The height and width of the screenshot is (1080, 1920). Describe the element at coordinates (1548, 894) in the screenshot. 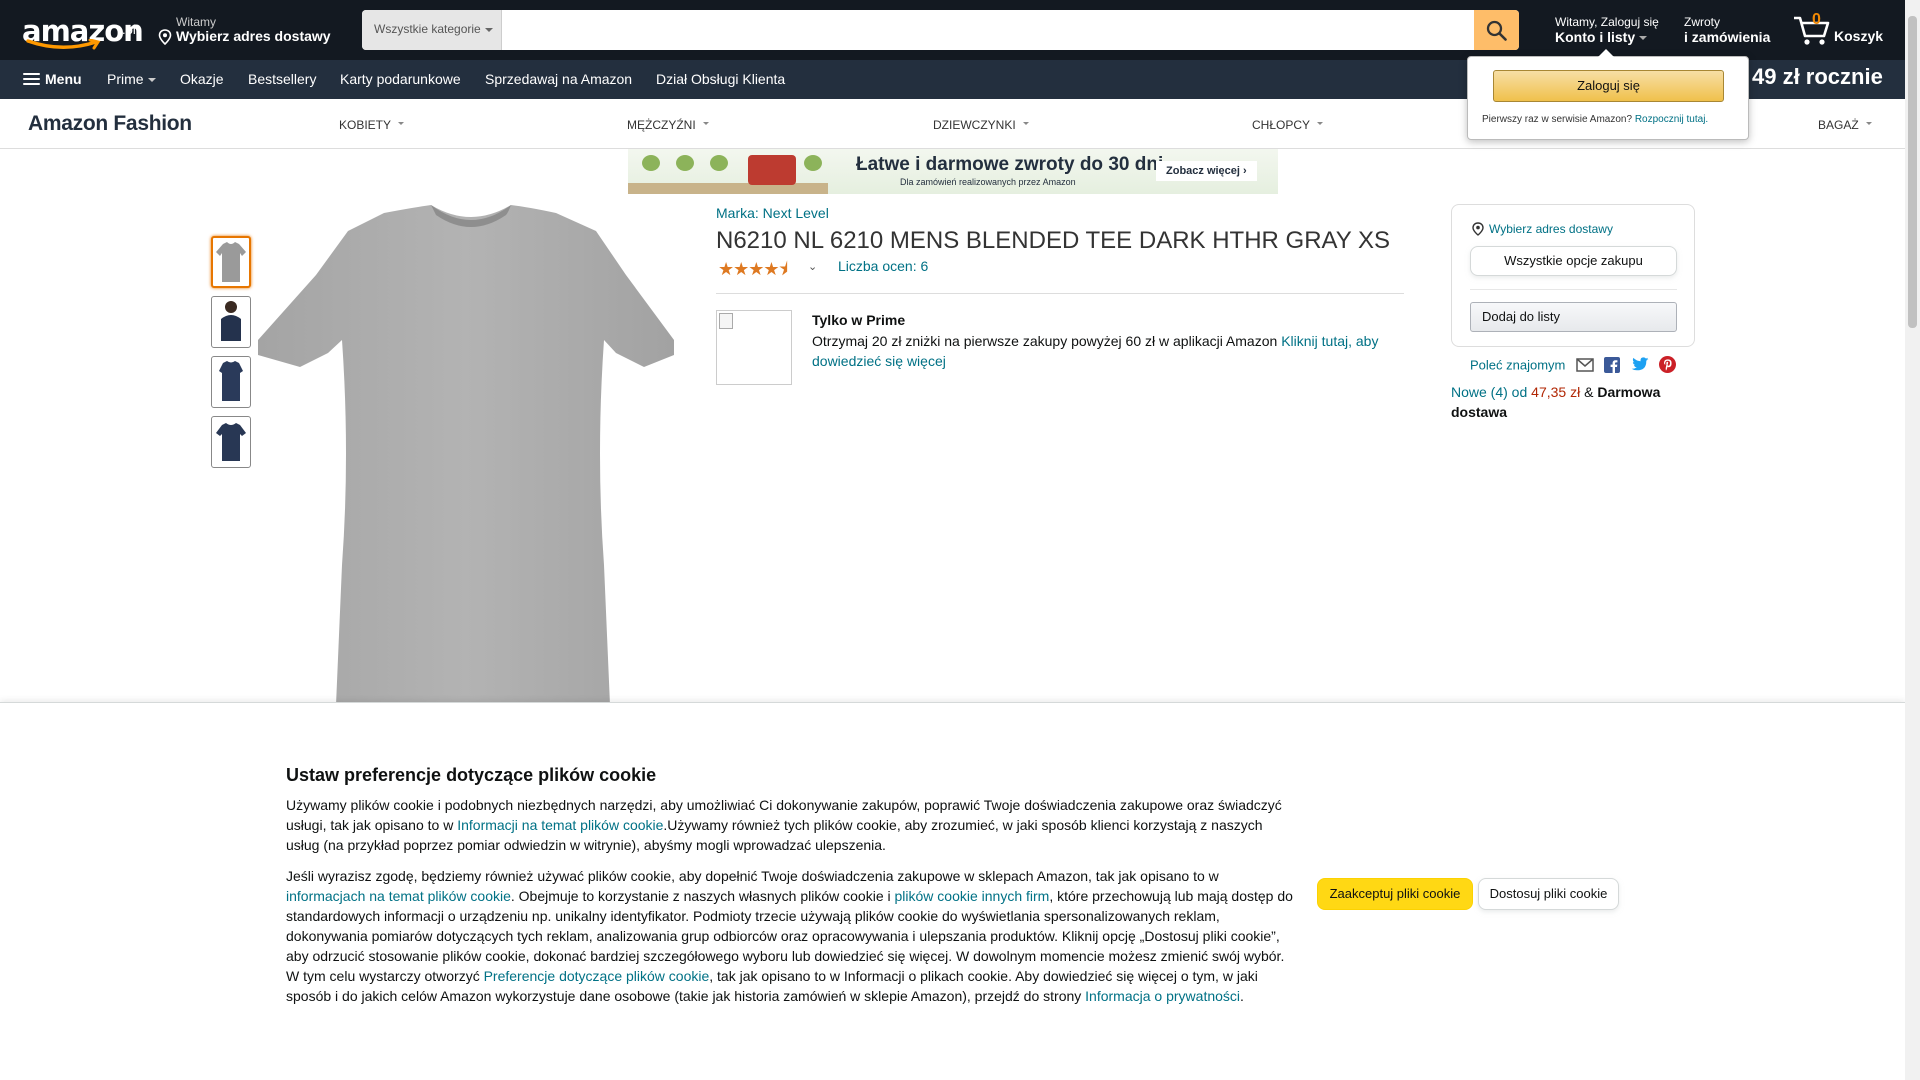

I see `customize-cookies-button: Dostosuj pliki cookie` at that location.